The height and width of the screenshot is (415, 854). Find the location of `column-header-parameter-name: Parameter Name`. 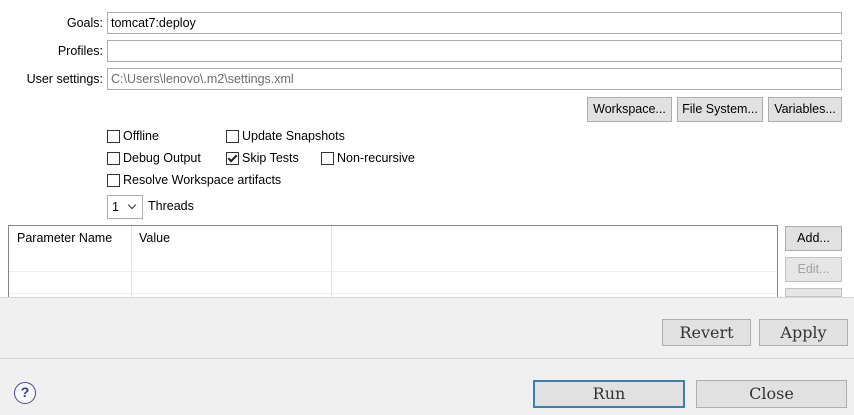

column-header-parameter-name: Parameter Name is located at coordinates (70, 238).